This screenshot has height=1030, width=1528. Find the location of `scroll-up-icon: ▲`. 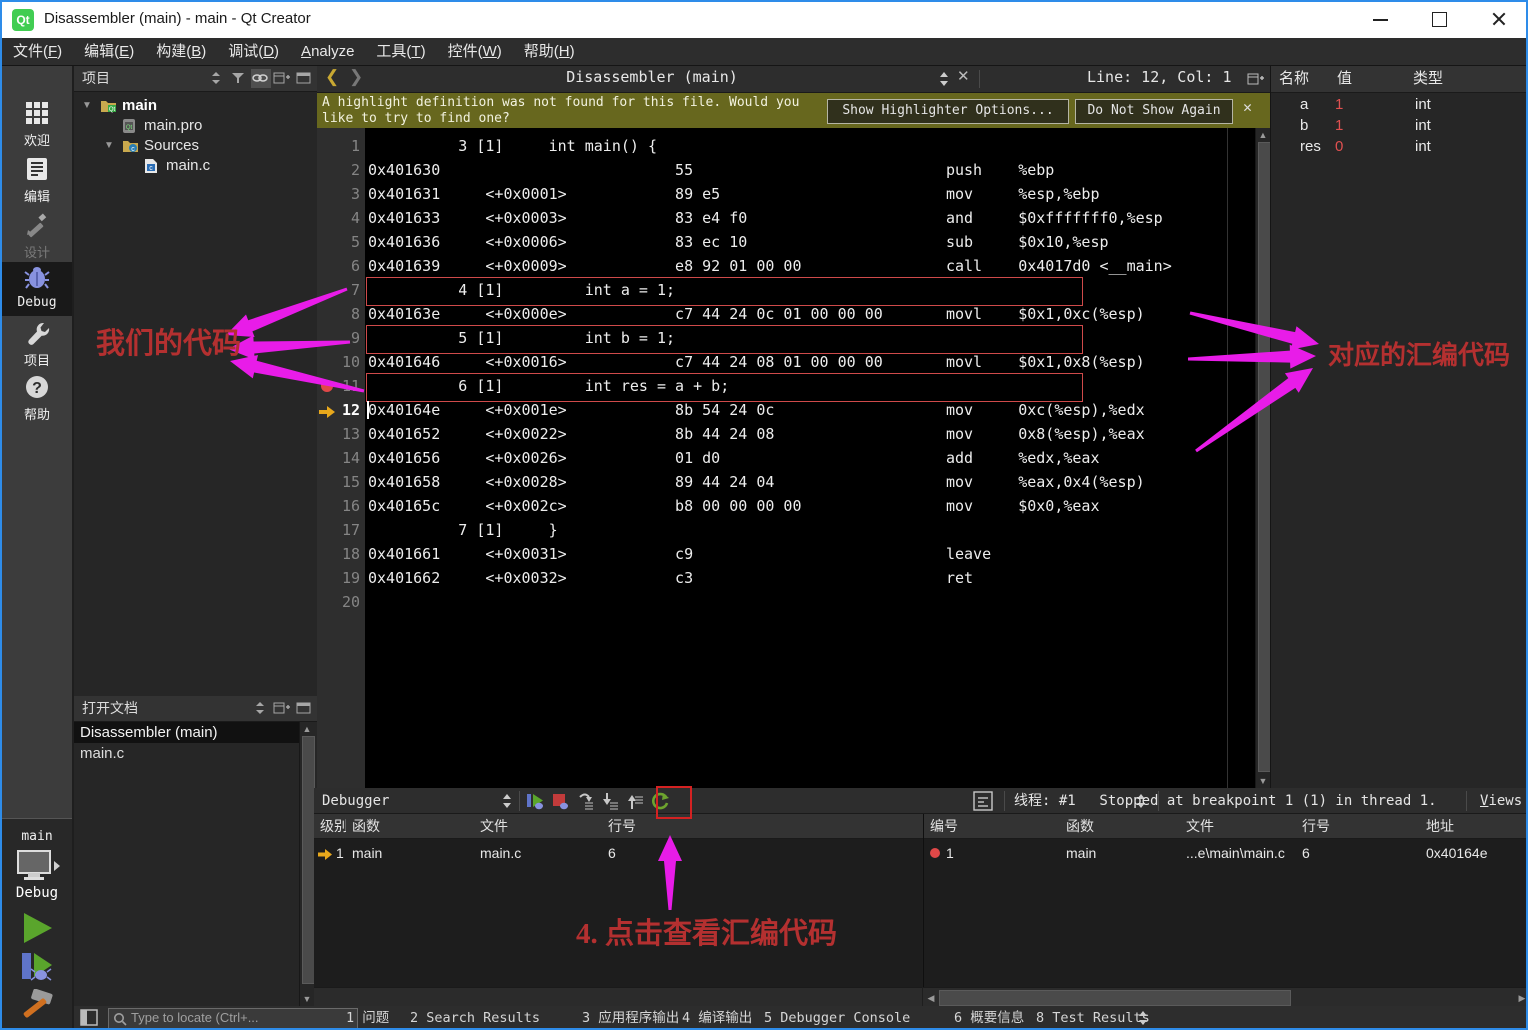

scroll-up-icon: ▲ is located at coordinates (1263, 135).